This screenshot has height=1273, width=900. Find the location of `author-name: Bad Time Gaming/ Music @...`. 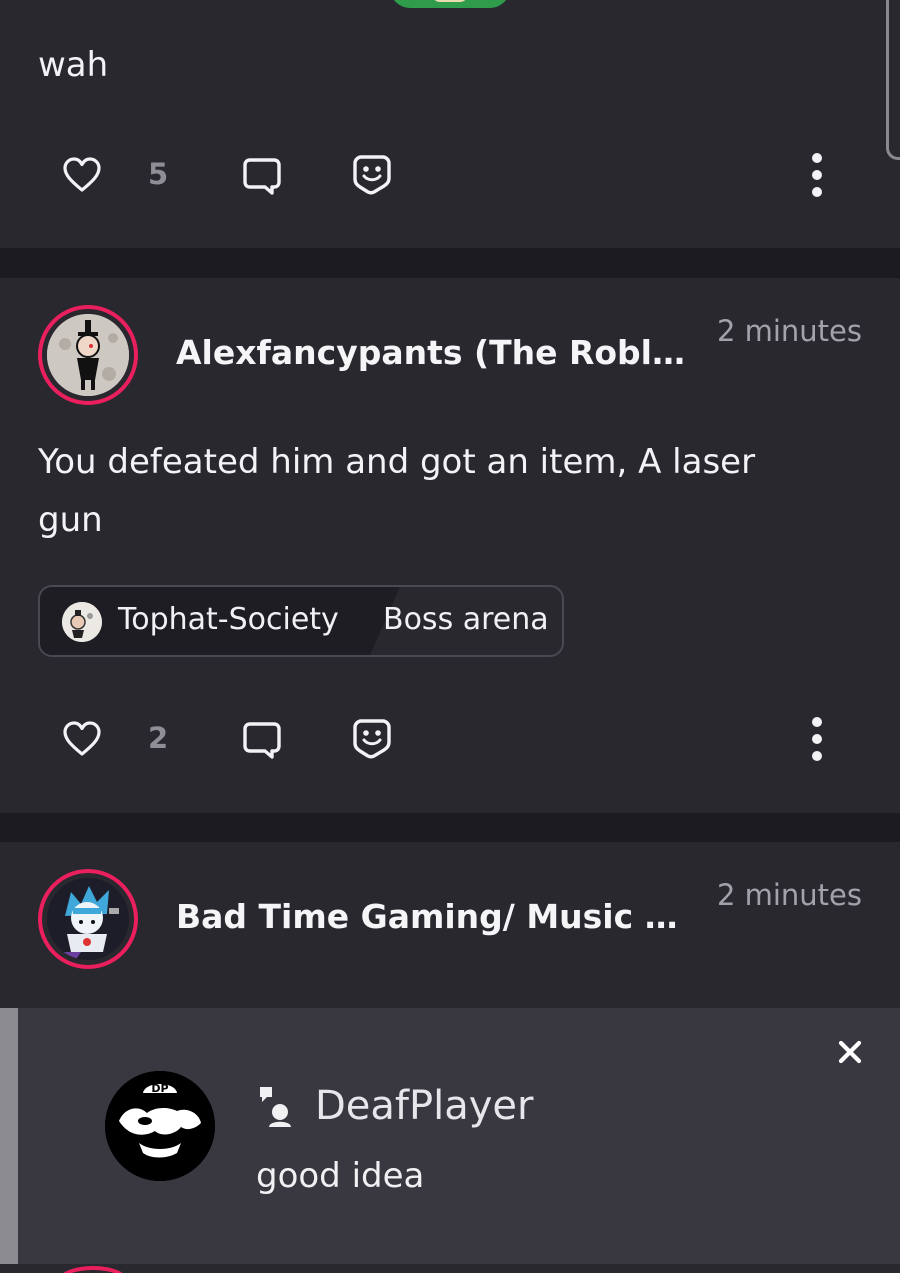

author-name: Bad Time Gaming/ Music @... is located at coordinates (431, 916).